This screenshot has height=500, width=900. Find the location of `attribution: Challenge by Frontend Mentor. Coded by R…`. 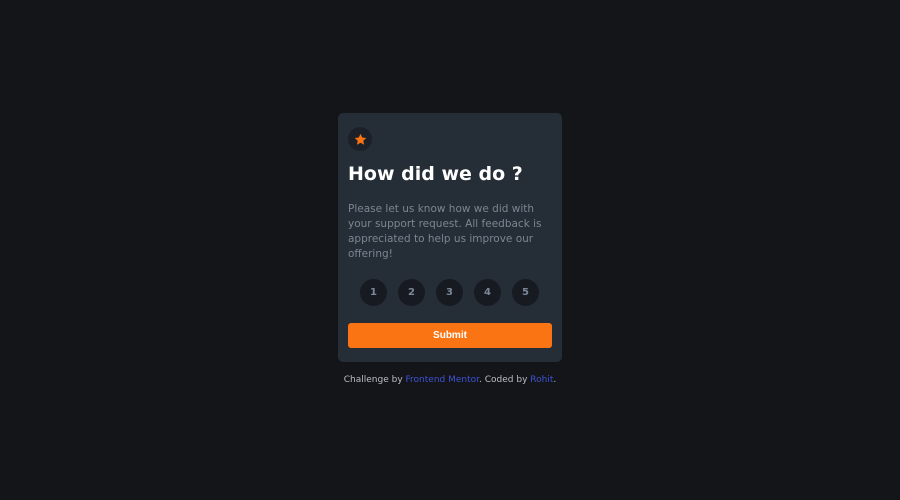

attribution: Challenge by Frontend Mentor. Coded by R… is located at coordinates (450, 380).